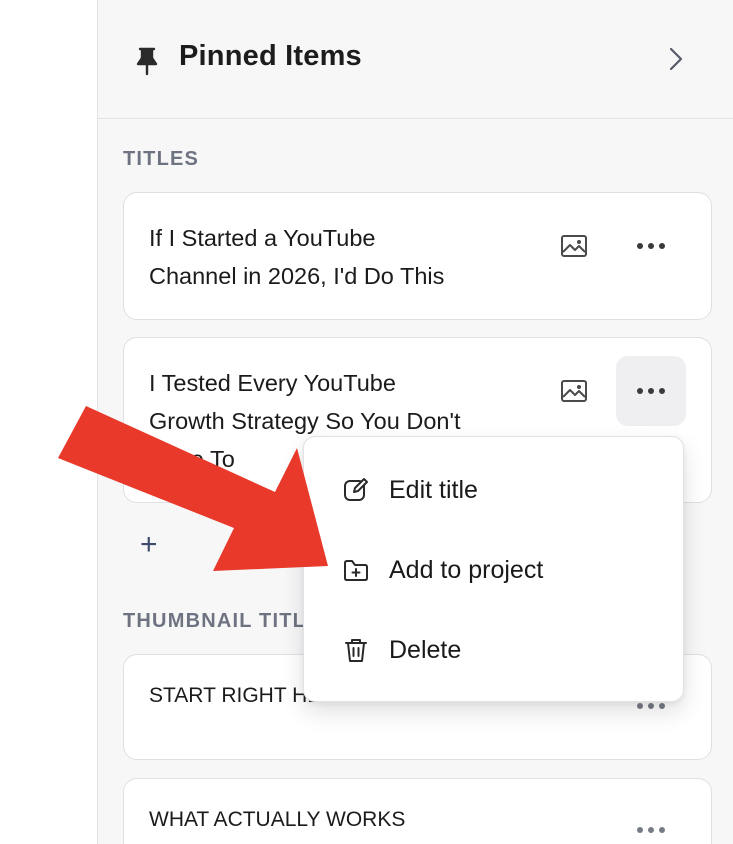 Image resolution: width=733 pixels, height=844 pixels. What do you see at coordinates (494, 490) in the screenshot?
I see `menu-item-edit-title: Edit title` at bounding box center [494, 490].